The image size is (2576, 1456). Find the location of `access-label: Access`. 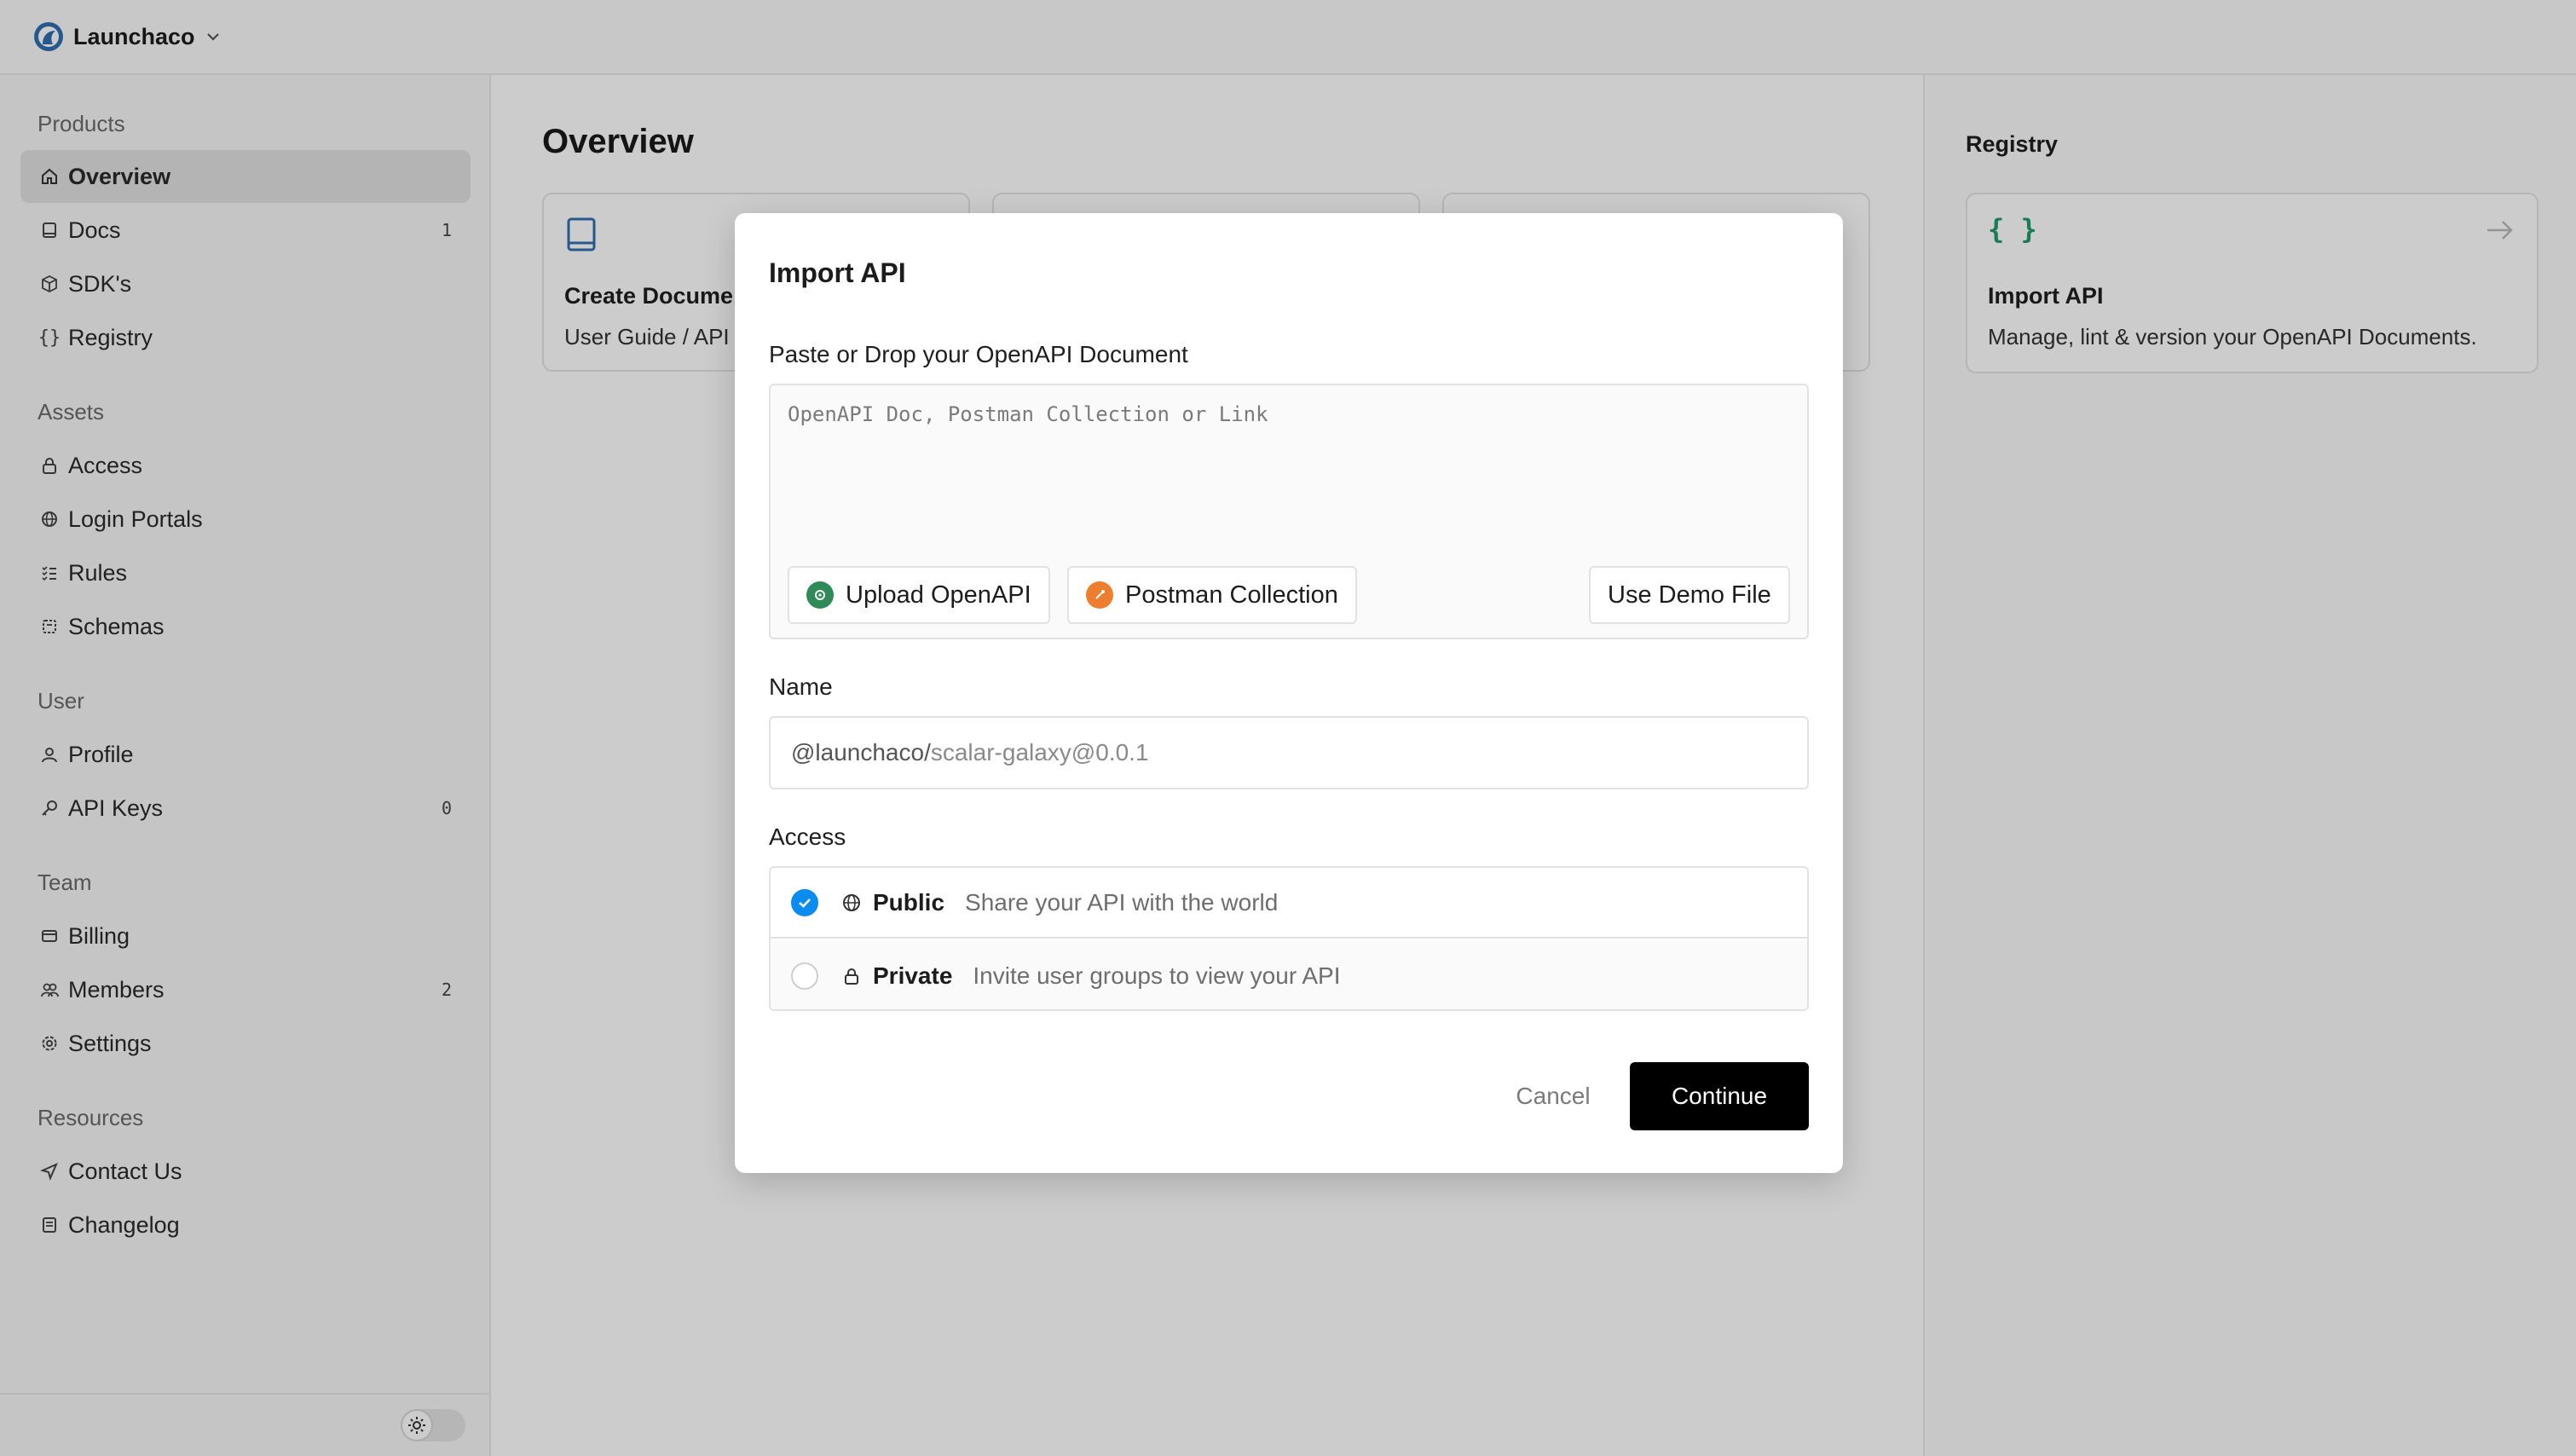

access-label: Access is located at coordinates (807, 836).